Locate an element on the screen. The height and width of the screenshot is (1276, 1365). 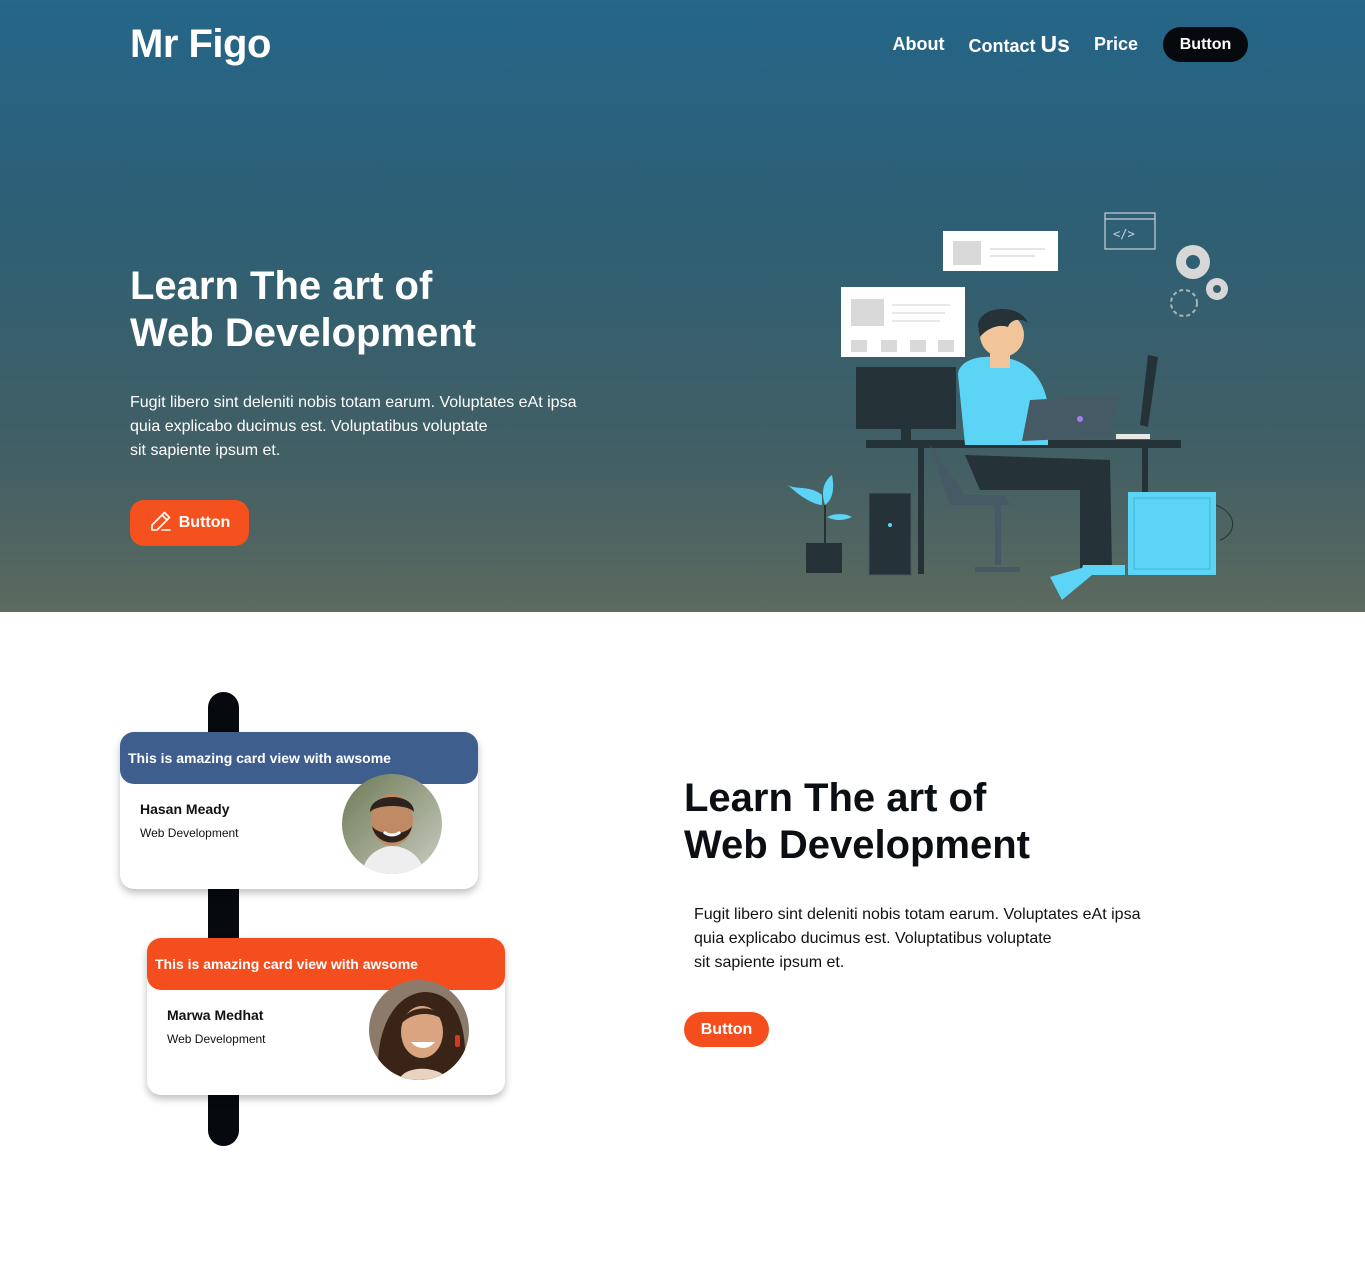
hero-title-line2: Web Development is located at coordinates (303, 333).